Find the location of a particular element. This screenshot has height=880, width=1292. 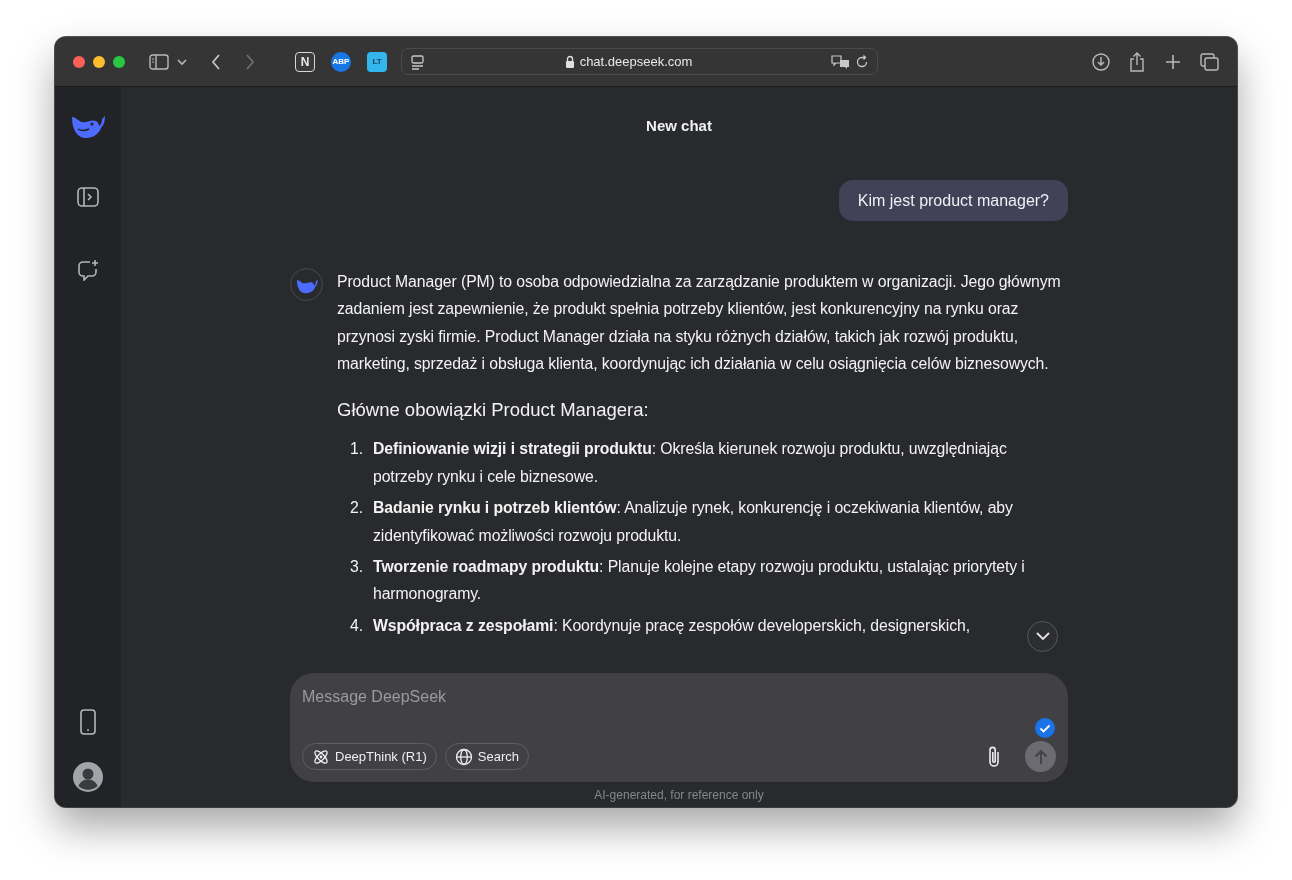

disclaimer-text: AI-generated, for reference only is located at coordinates (679, 795).